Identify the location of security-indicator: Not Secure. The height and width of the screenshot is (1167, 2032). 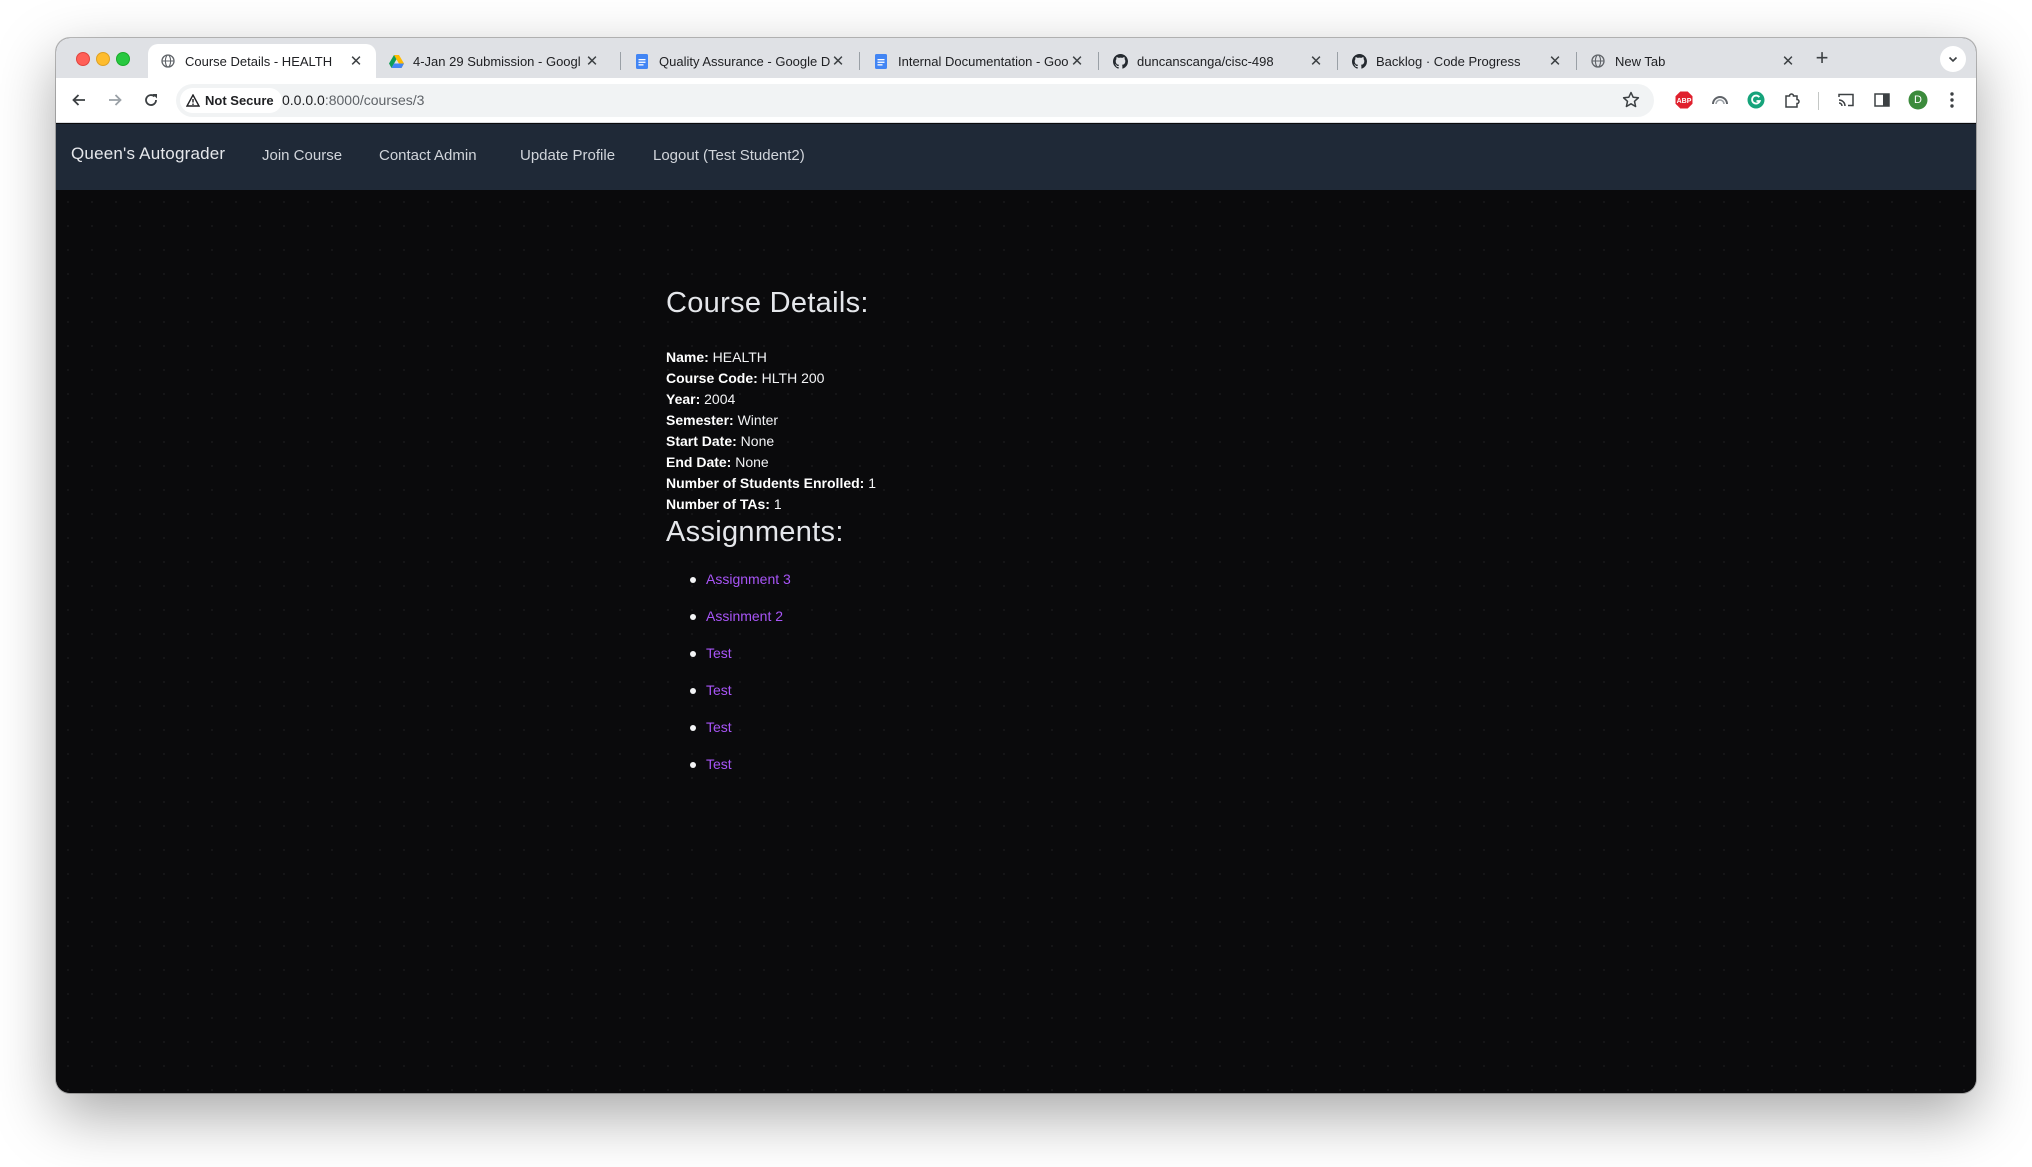
(231, 100).